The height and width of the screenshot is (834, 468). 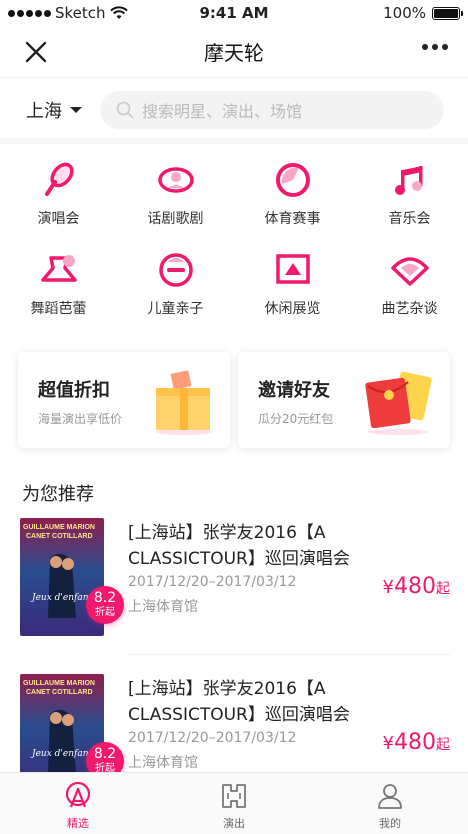 I want to click on category-label: 音乐会, so click(x=409, y=219).